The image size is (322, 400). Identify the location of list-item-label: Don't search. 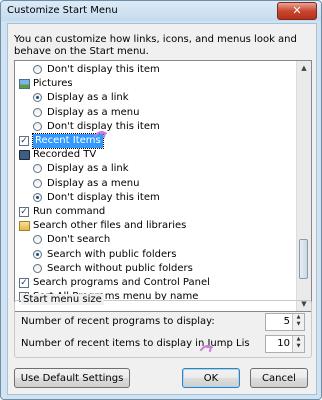
(79, 240).